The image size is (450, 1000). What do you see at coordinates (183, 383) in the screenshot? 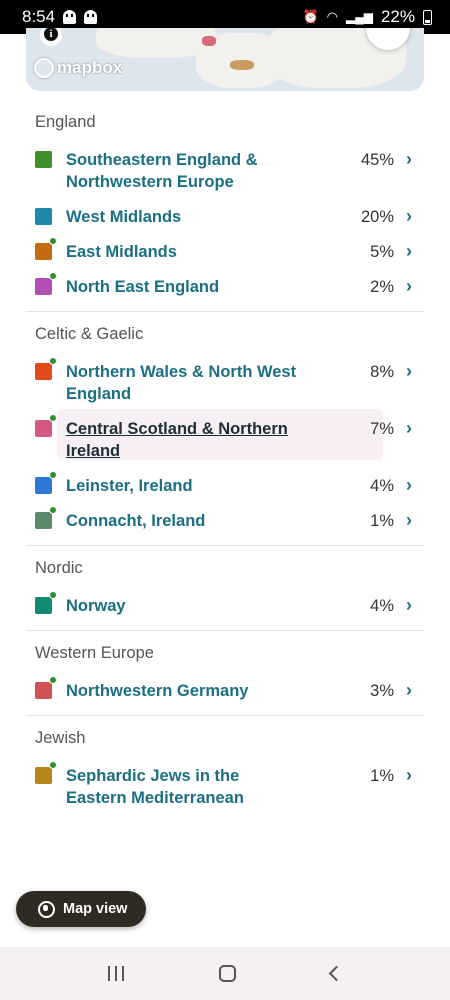
I see `region-name-link: Northern Wales & North West England` at bounding box center [183, 383].